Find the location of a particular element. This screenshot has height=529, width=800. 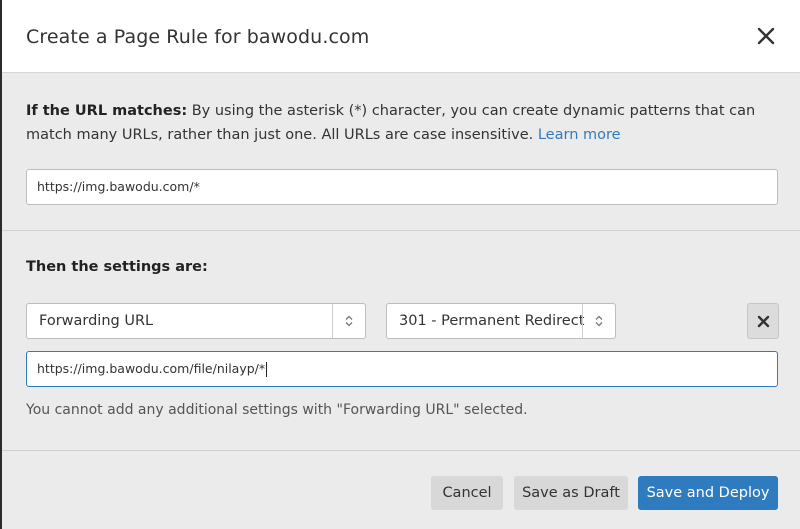

setting-select-value: Forwarding URL is located at coordinates (96, 321).